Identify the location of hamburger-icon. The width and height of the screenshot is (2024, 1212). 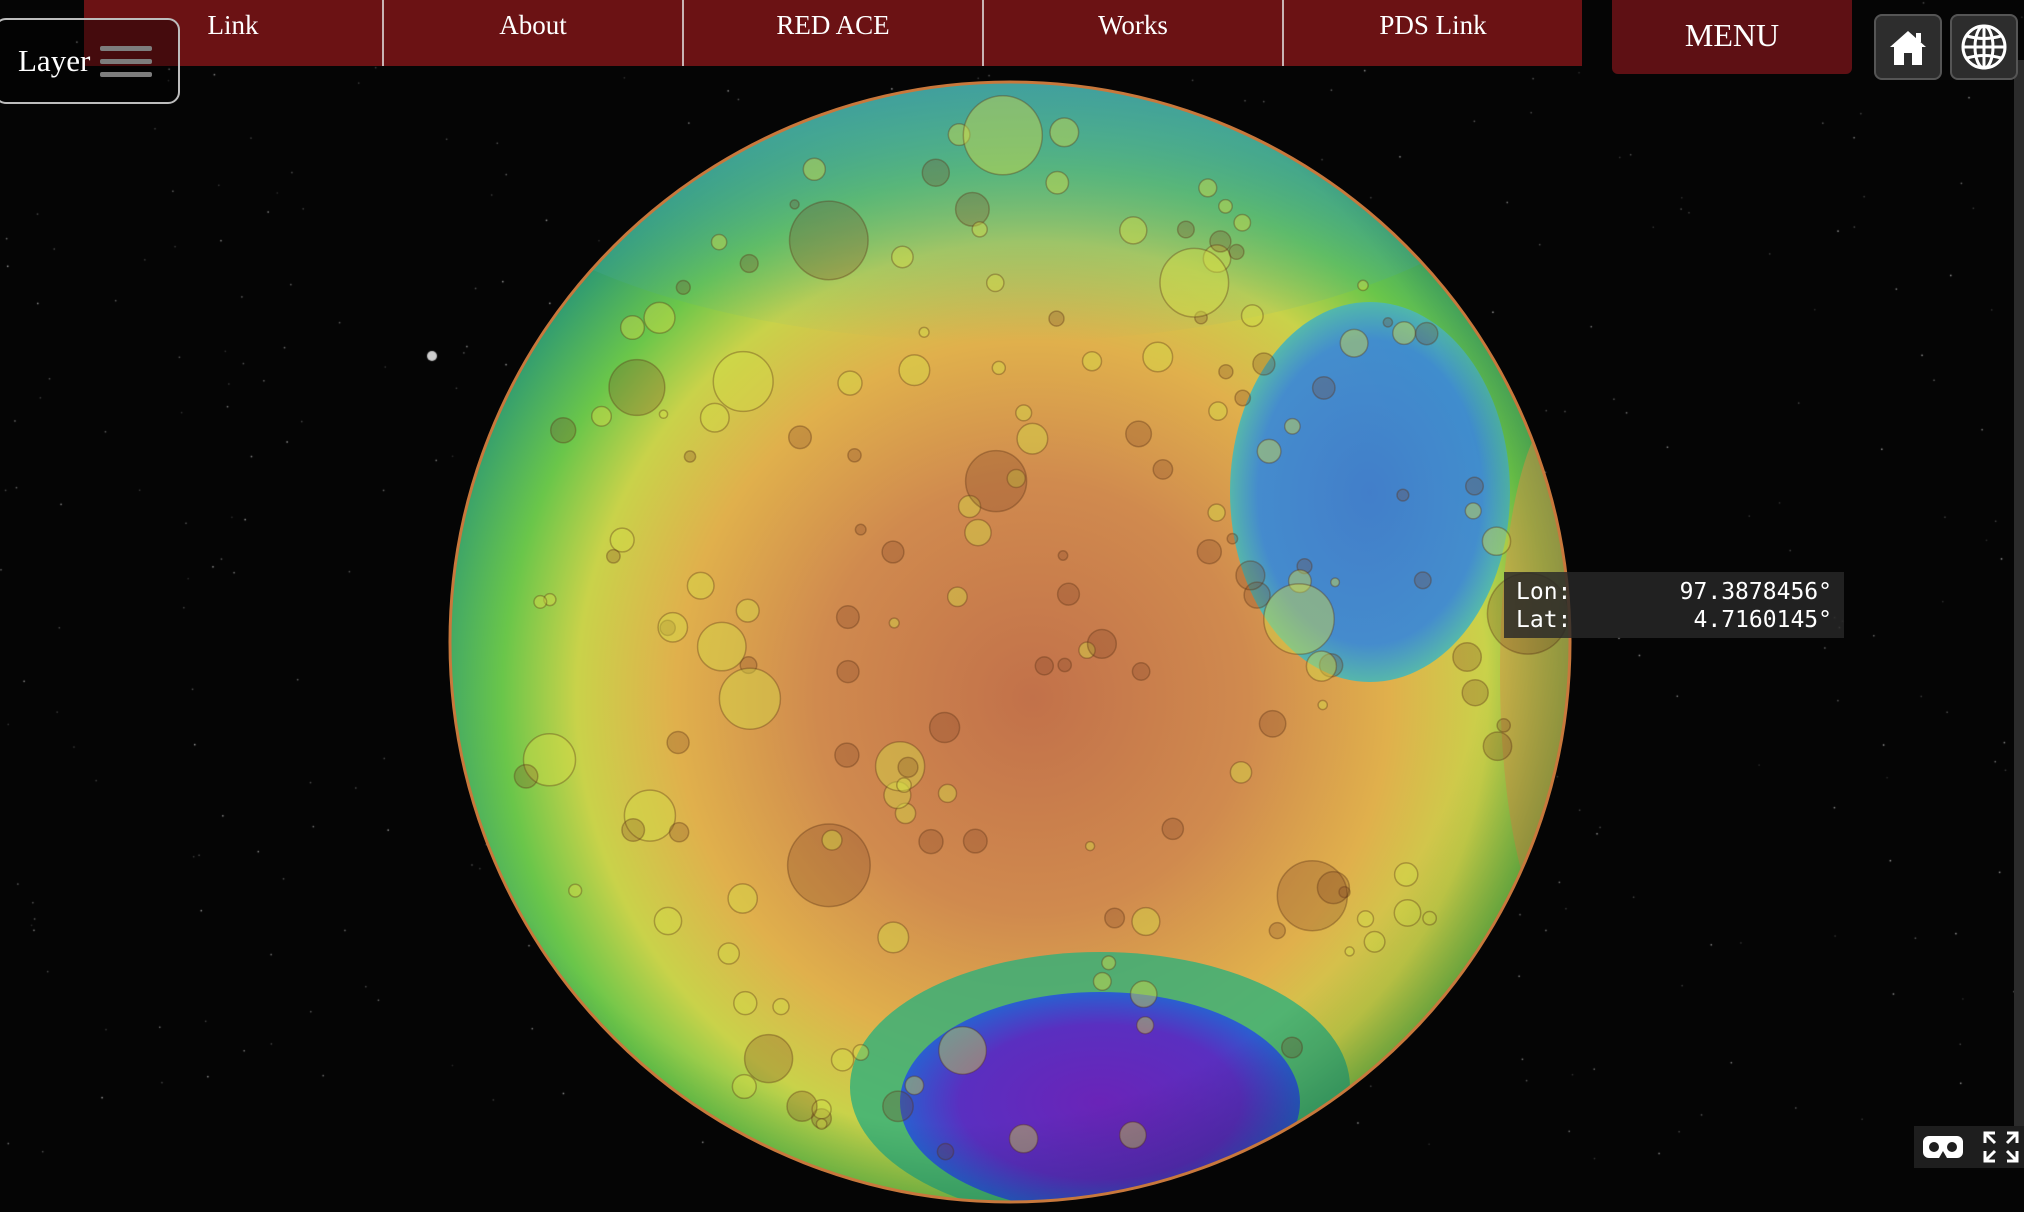
(126, 61).